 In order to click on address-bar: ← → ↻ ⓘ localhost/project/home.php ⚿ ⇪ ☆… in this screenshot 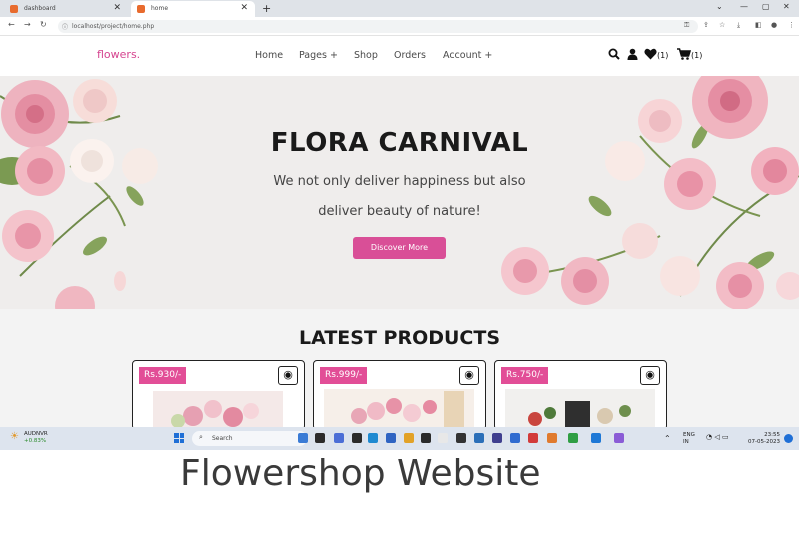, I will do `click(399, 26)`.